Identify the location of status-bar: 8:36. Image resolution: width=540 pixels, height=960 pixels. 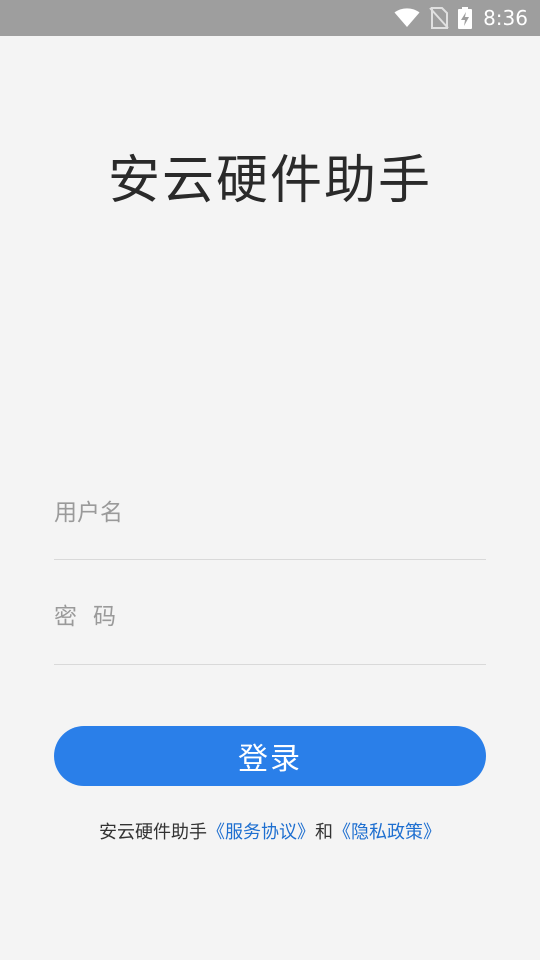
(270, 18).